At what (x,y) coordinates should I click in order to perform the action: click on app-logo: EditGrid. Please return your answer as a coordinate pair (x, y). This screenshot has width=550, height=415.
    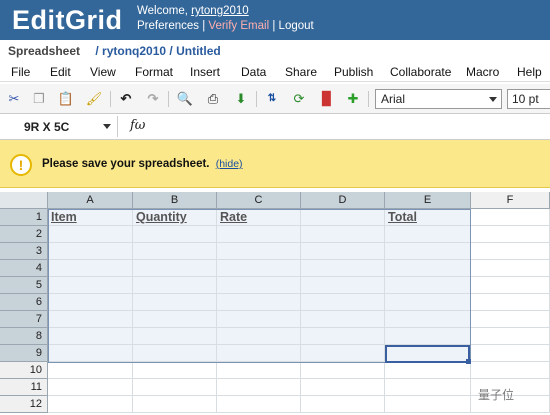
    Looking at the image, I should click on (67, 20).